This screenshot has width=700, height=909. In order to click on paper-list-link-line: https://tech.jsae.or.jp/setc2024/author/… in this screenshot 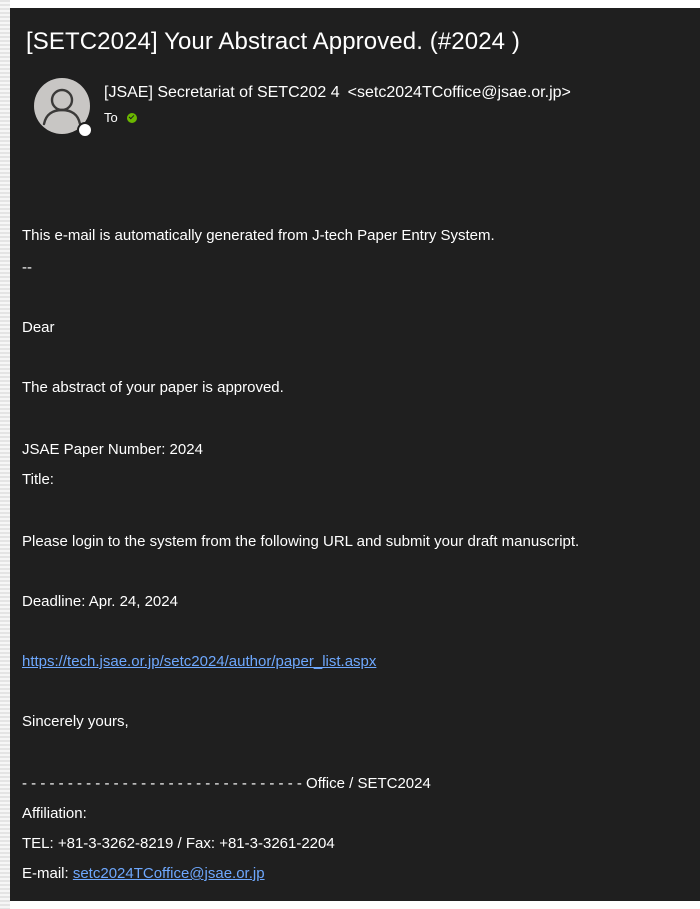, I will do `click(199, 661)`.